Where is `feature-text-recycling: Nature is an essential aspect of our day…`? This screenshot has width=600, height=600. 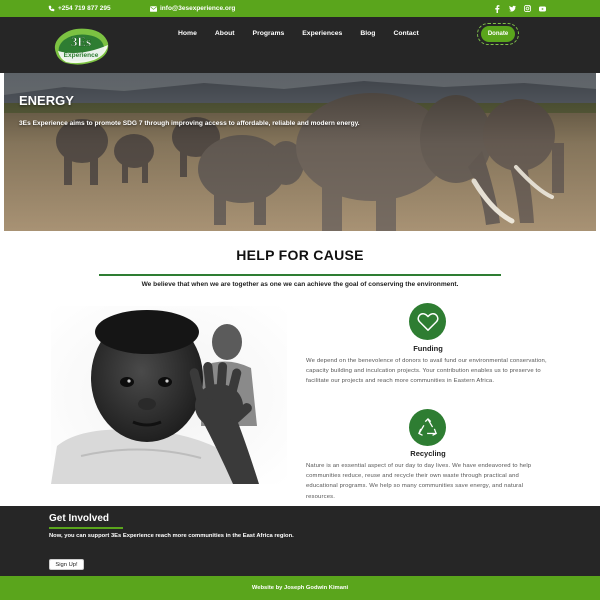 feature-text-recycling: Nature is an essential aspect of our day… is located at coordinates (419, 481).